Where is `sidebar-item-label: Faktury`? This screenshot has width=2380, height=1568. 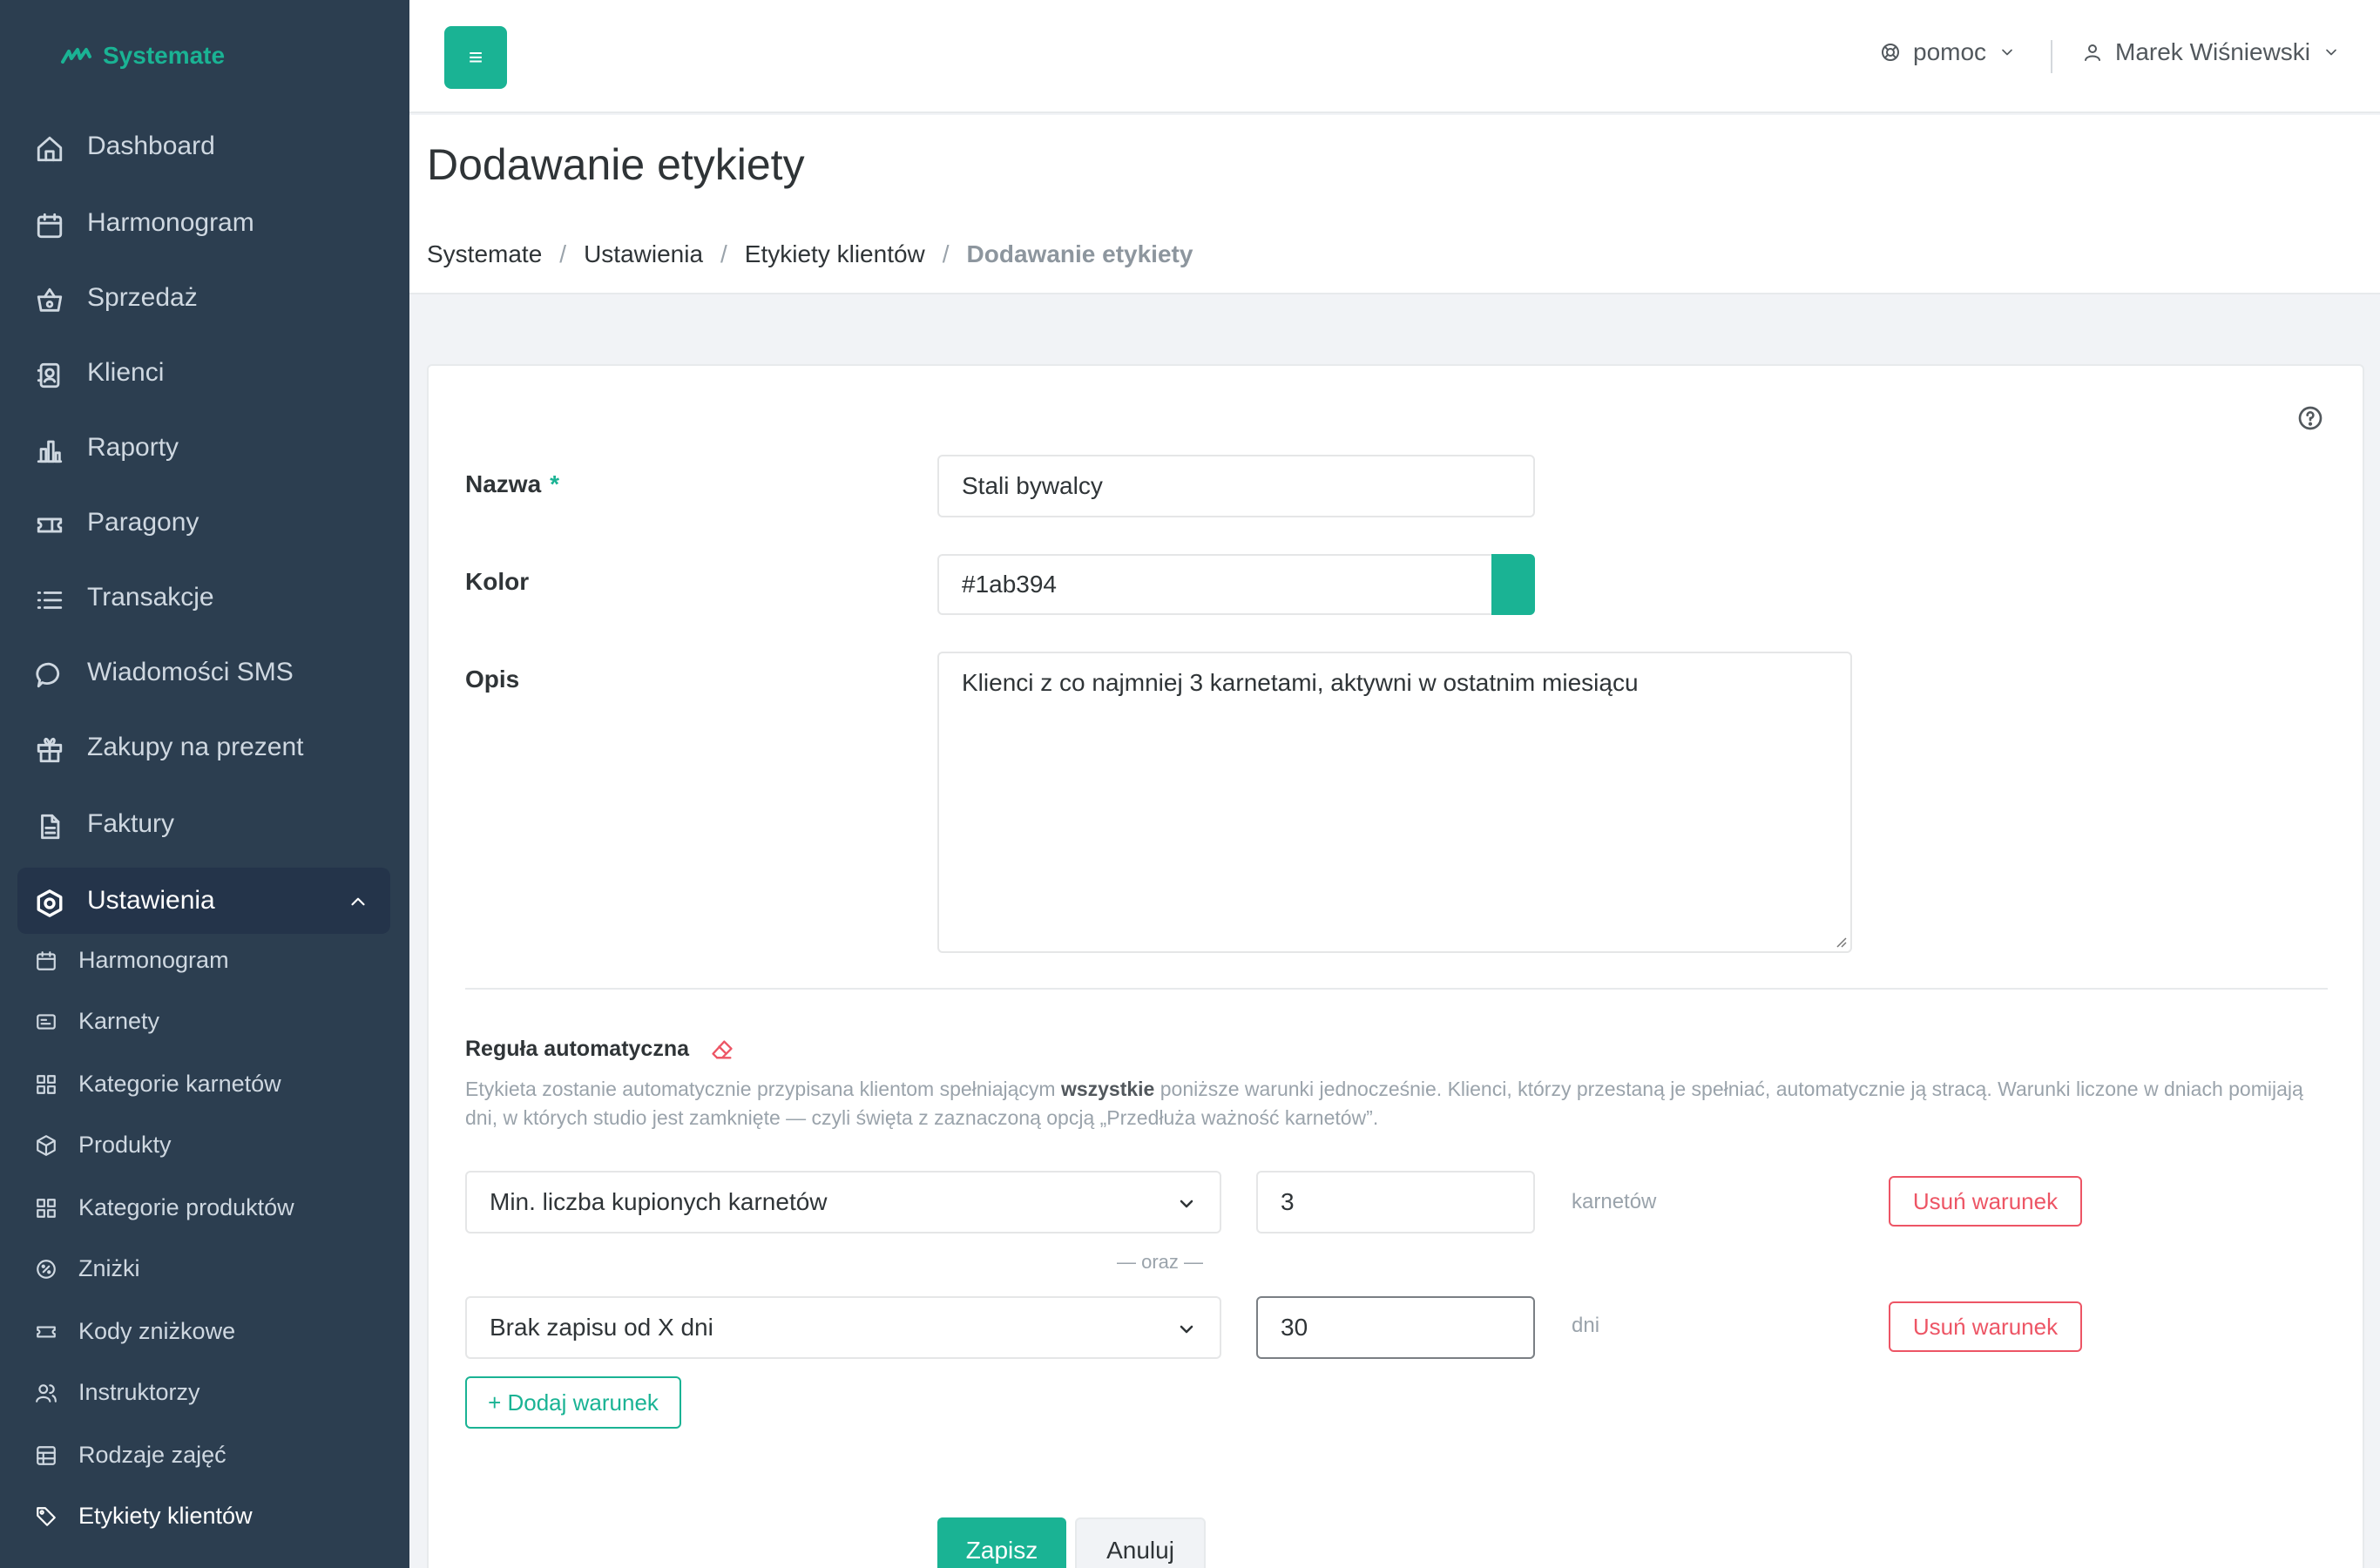
sidebar-item-label: Faktury is located at coordinates (131, 823).